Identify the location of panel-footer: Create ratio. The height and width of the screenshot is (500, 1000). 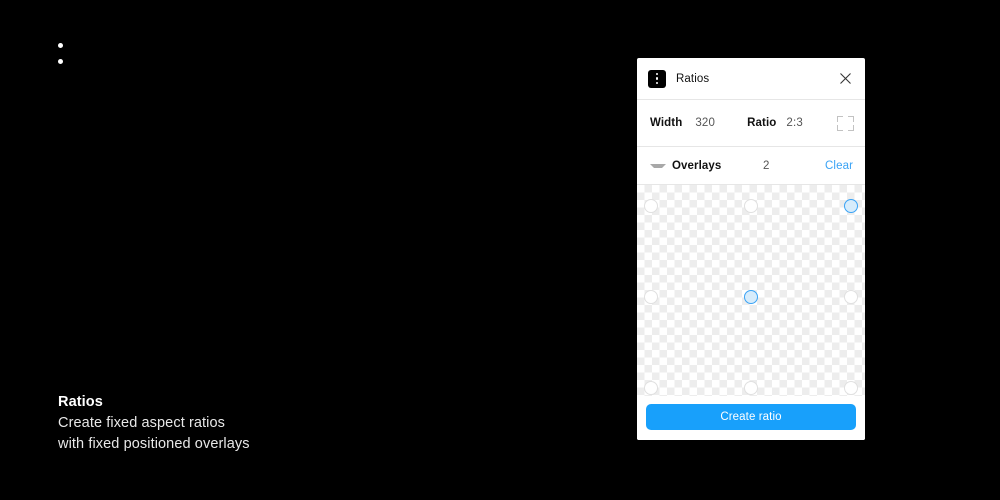
(751, 418).